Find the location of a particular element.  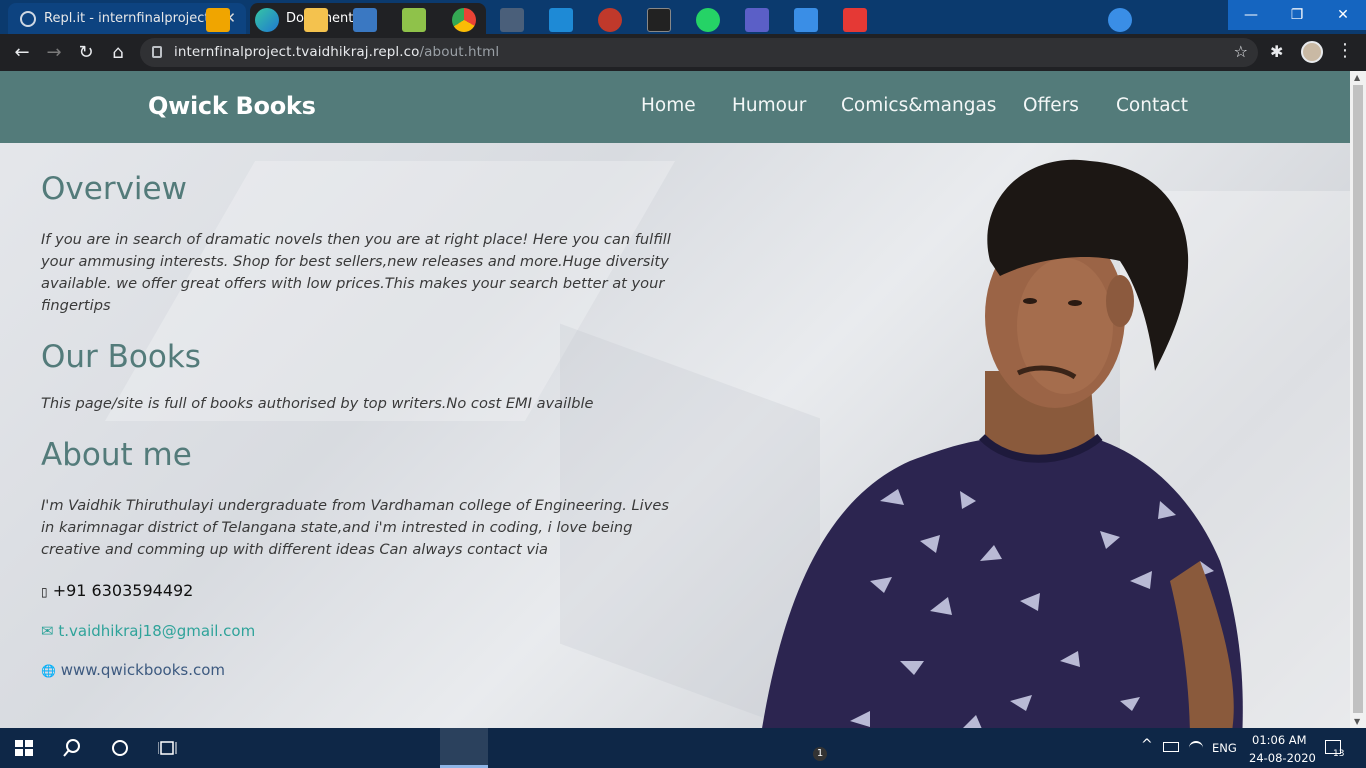

windows-taskbar is located at coordinates (683, 748).